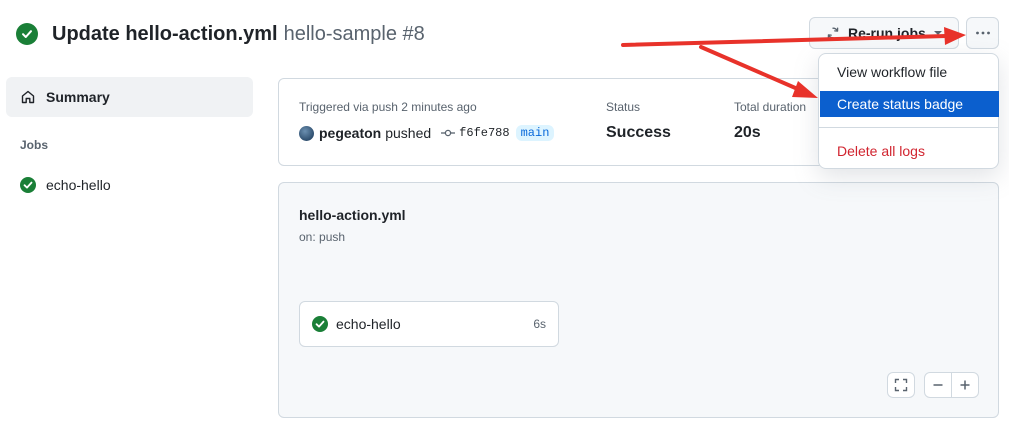 This screenshot has width=1009, height=433. Describe the element at coordinates (350, 133) in the screenshot. I see `actor-link: pegeaton` at that location.